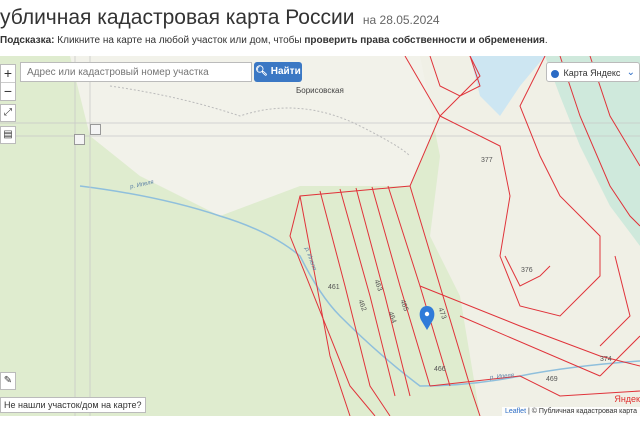 The image size is (640, 427). Describe the element at coordinates (8, 91) in the screenshot. I see `zoom-out-button: −` at that location.